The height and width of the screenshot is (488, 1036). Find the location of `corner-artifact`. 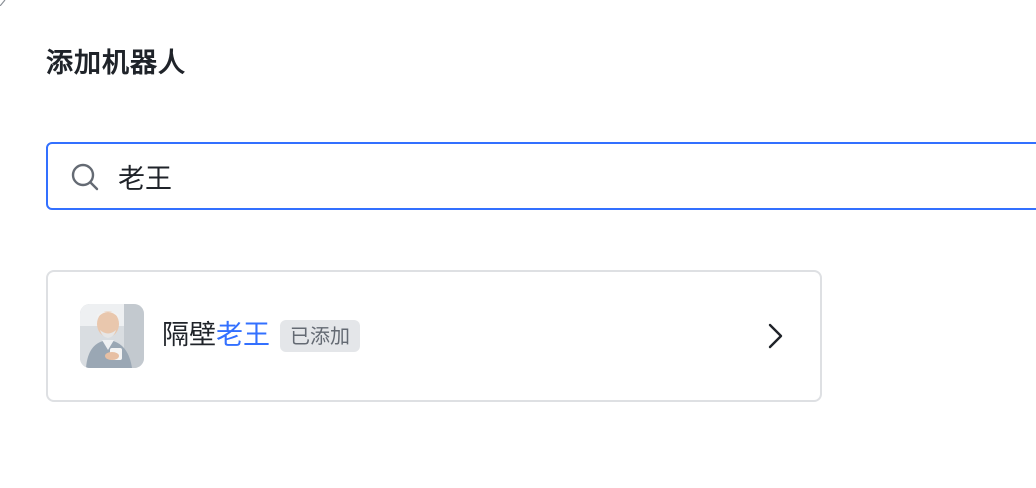

corner-artifact is located at coordinates (3, 3).